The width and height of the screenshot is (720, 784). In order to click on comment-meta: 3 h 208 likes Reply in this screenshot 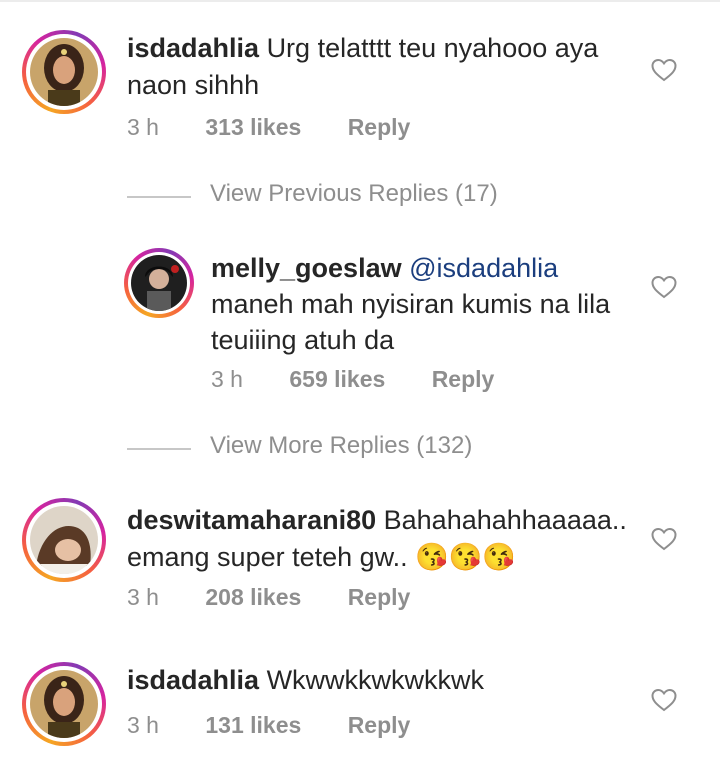, I will do `click(268, 597)`.